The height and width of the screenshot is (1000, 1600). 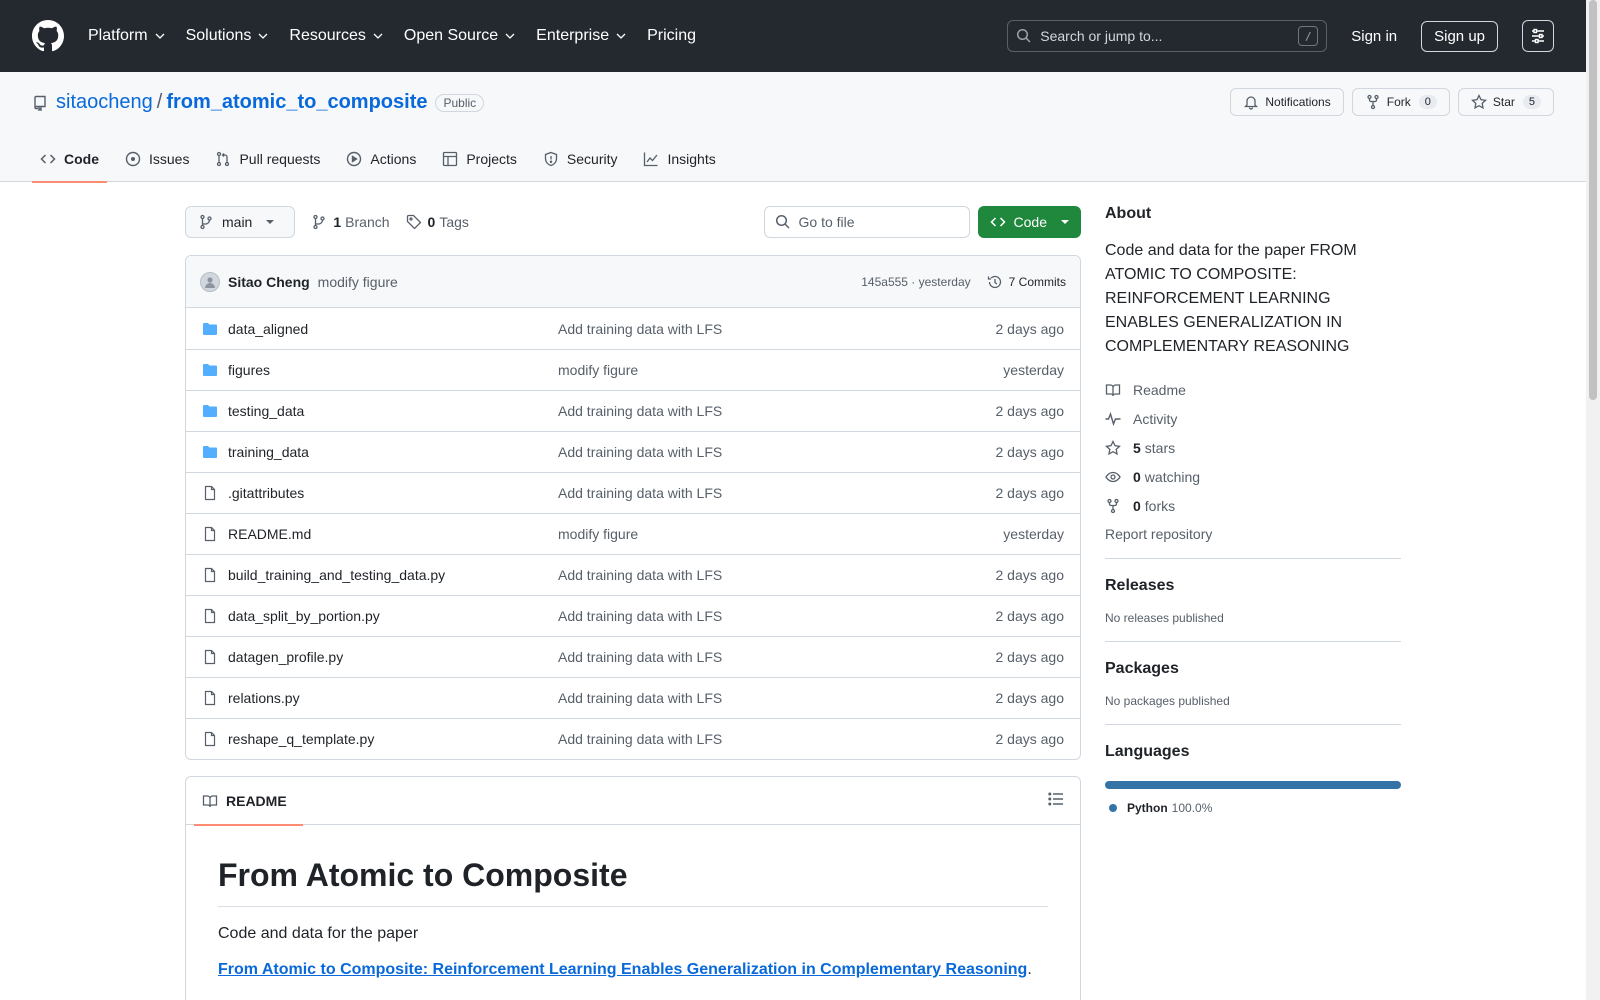 What do you see at coordinates (393, 452) in the screenshot?
I see `file-name-link: training_data` at bounding box center [393, 452].